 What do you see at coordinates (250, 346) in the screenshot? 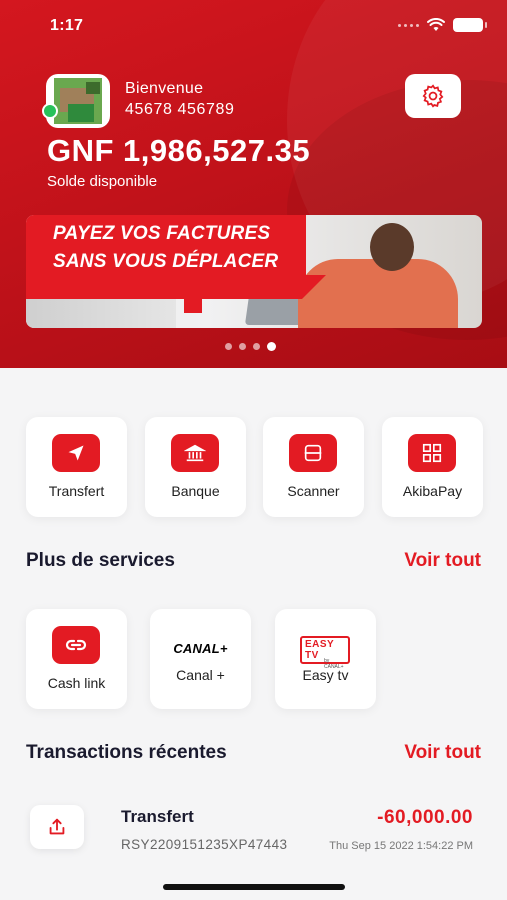
I see `banner-pager` at bounding box center [250, 346].